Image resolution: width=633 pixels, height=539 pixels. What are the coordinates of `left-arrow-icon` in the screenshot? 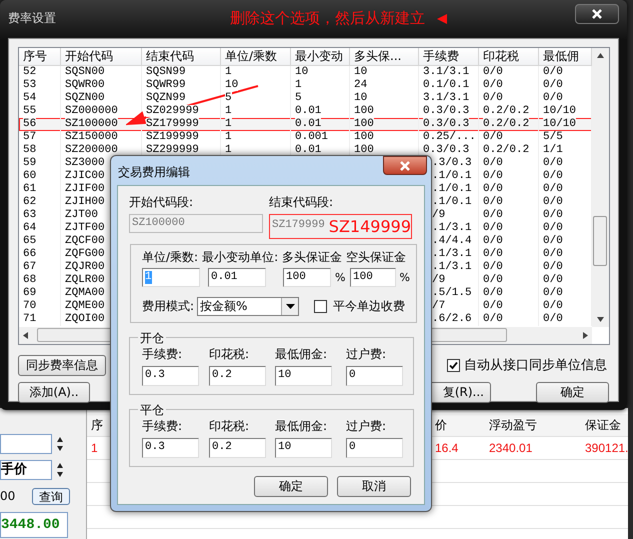 It's located at (25, 335).